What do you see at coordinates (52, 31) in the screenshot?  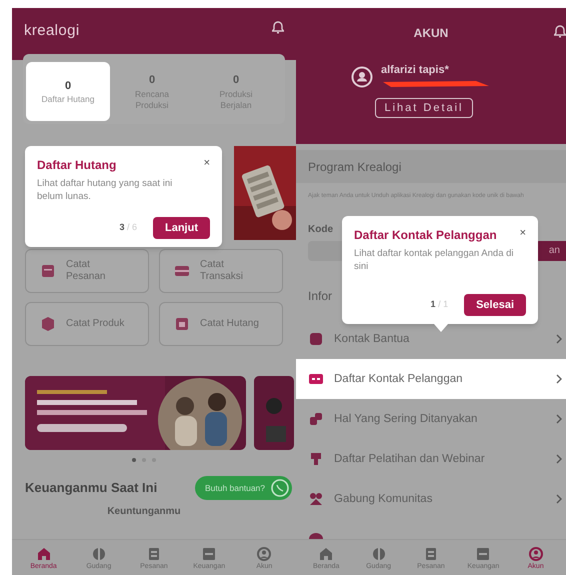 I see `logo: krealogi` at bounding box center [52, 31].